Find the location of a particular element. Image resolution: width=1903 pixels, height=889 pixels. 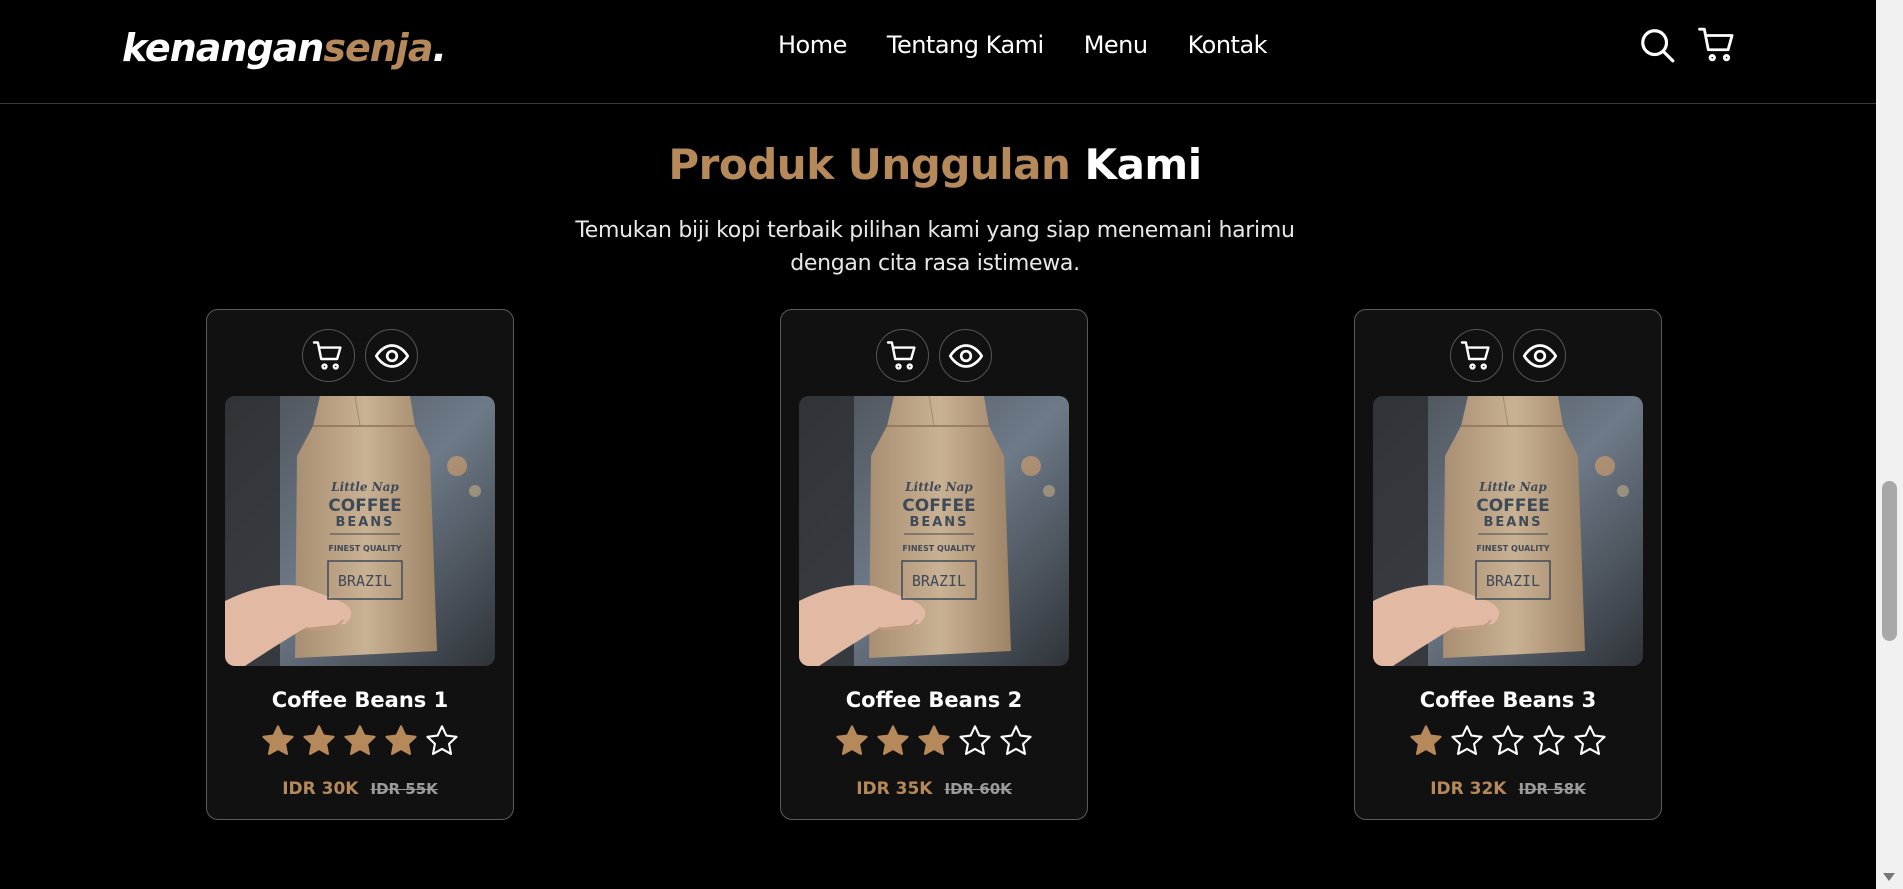

cart-button is located at coordinates (1717, 45).